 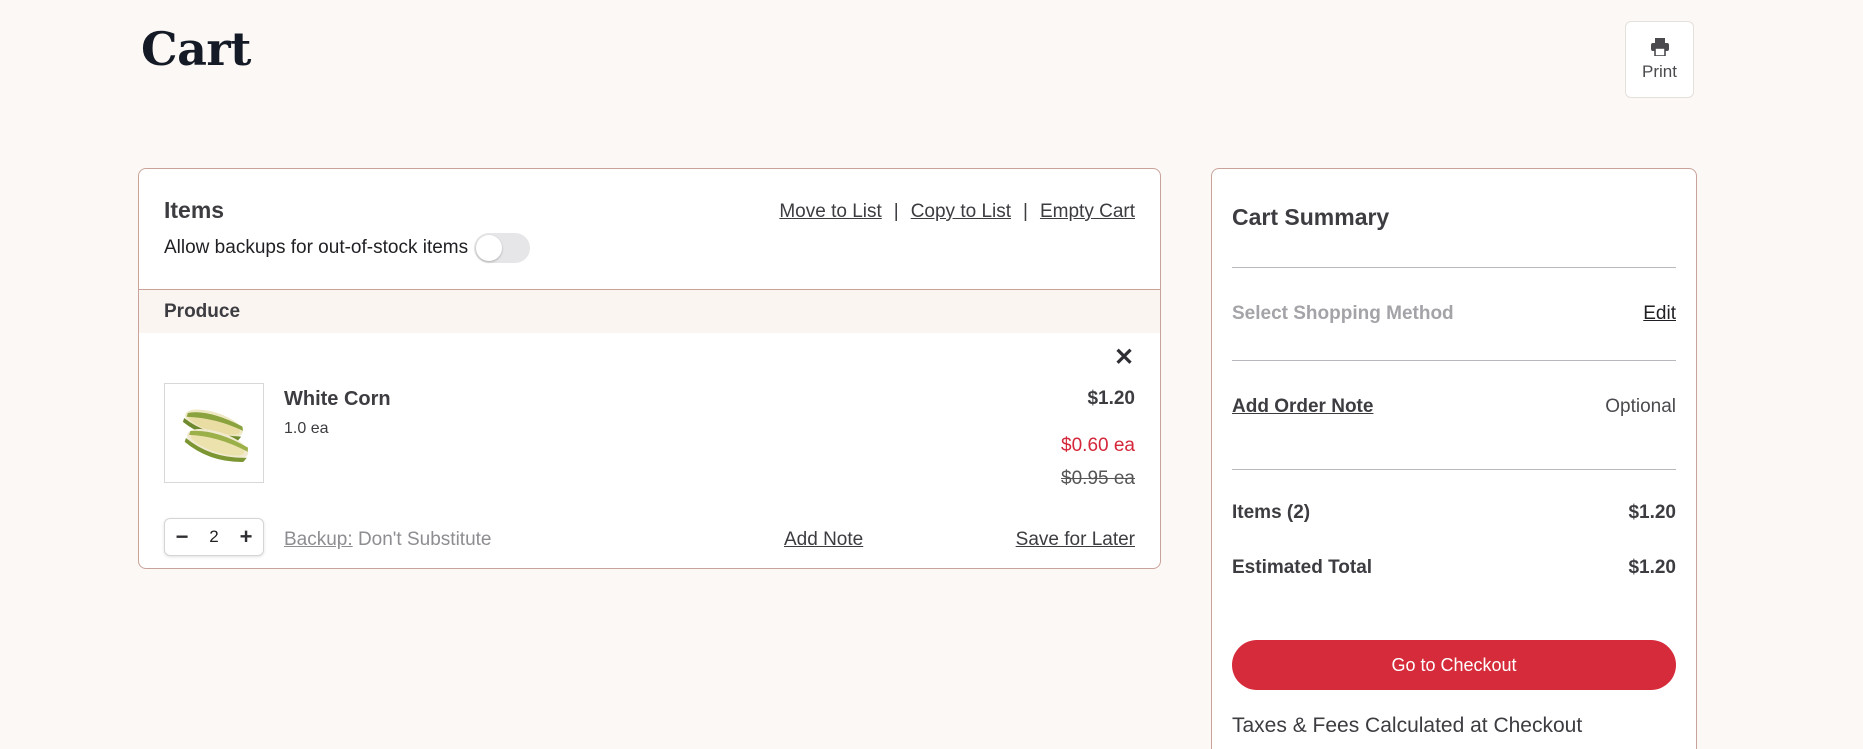 What do you see at coordinates (202, 311) in the screenshot?
I see `category-label: Produce` at bounding box center [202, 311].